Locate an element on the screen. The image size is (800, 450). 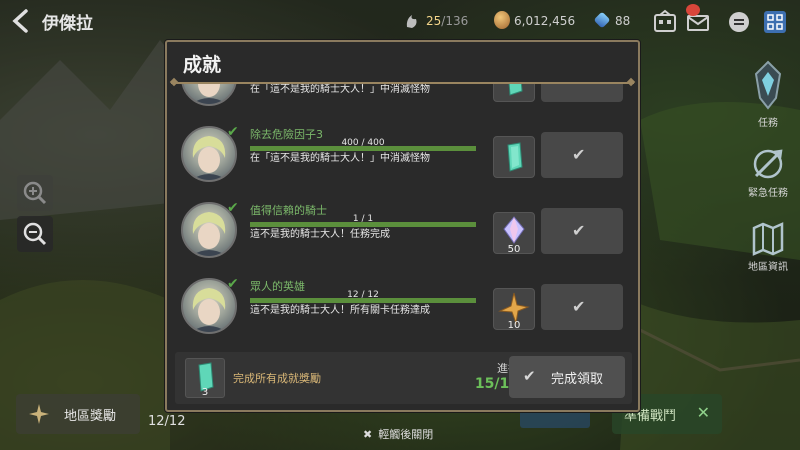
stamina-icon is located at coordinates (411, 21).